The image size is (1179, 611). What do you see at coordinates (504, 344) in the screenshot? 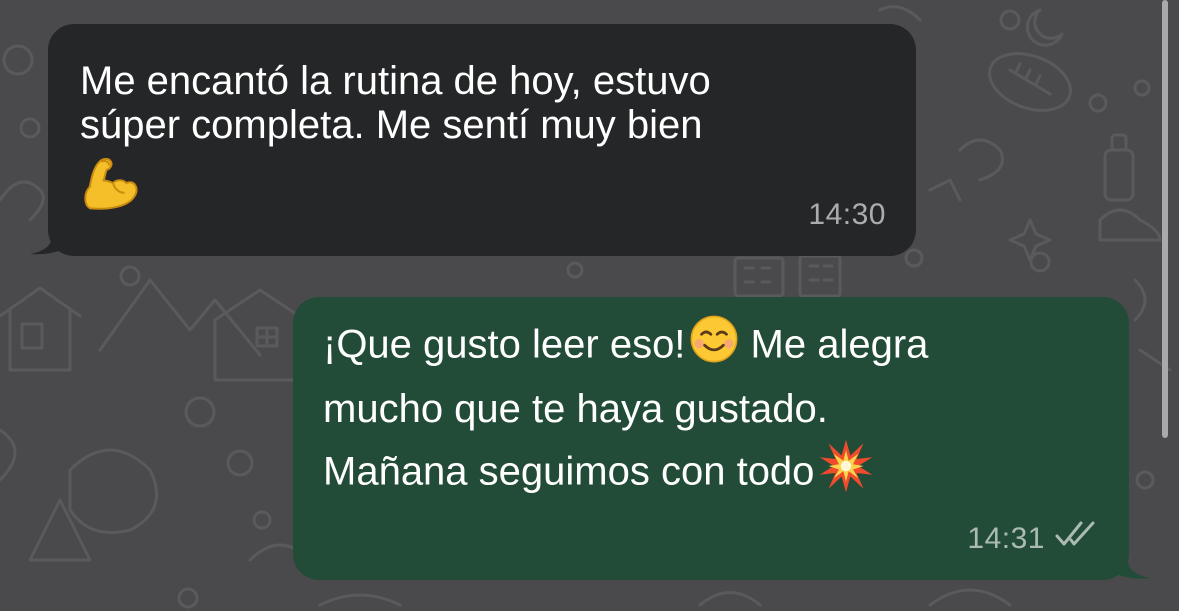
I see `outgoing-line-1-text: ¡Que gusto leer eso!` at bounding box center [504, 344].